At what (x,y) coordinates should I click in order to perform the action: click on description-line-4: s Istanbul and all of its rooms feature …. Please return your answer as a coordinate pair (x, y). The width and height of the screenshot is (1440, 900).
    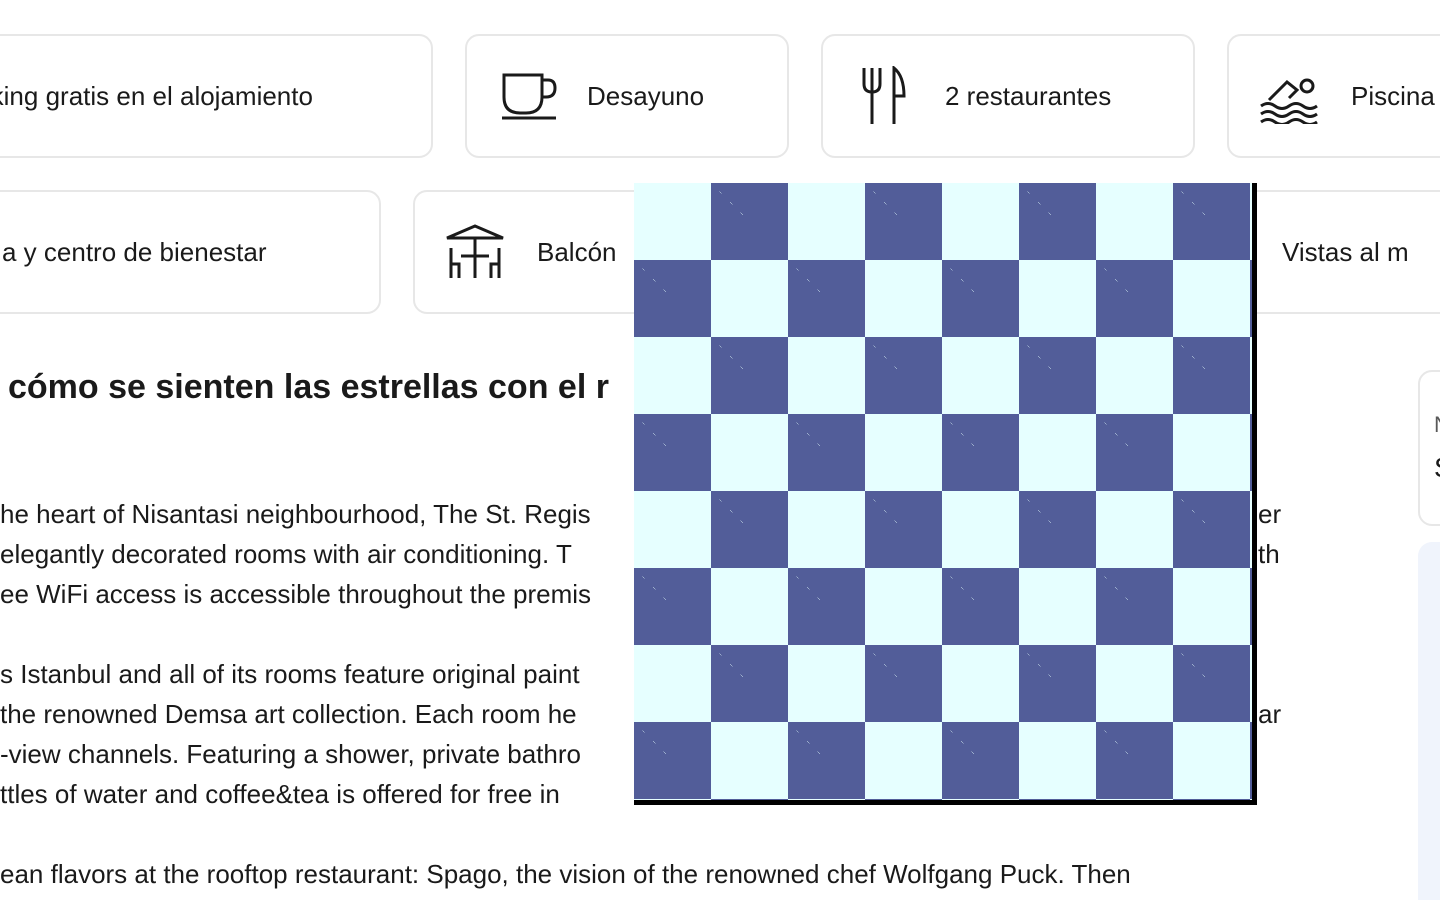
    Looking at the image, I should click on (290, 674).